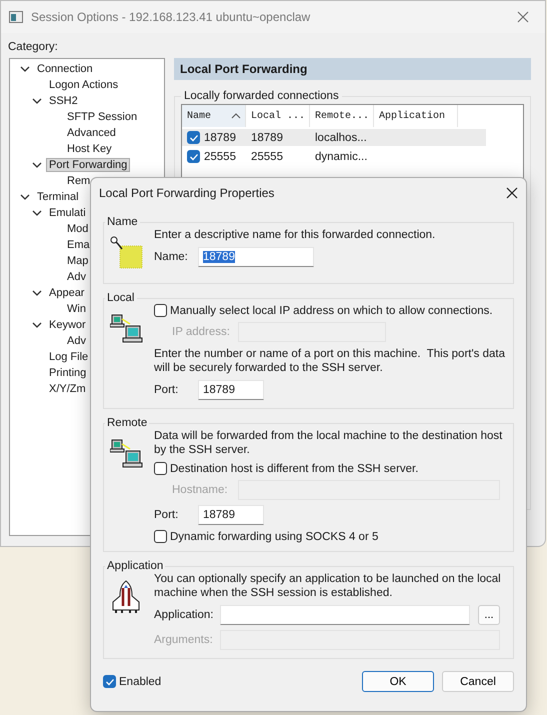  I want to click on space-shuttle-icon, so click(126, 597).